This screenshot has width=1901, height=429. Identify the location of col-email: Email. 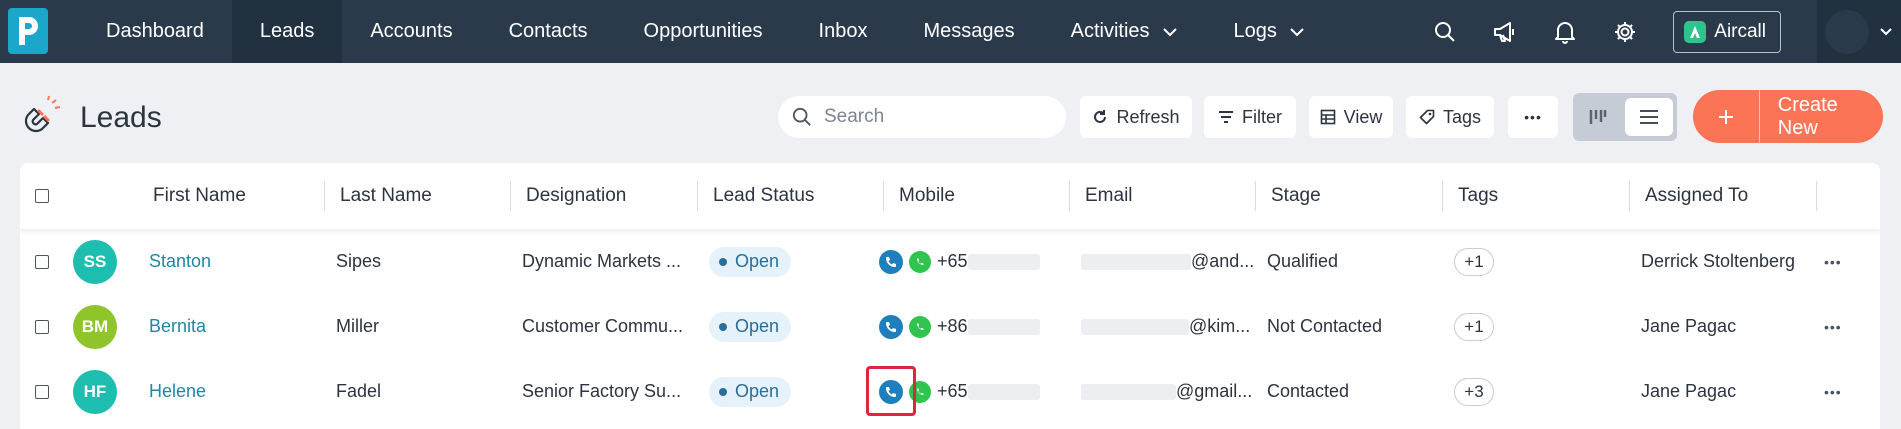
(1101, 196).